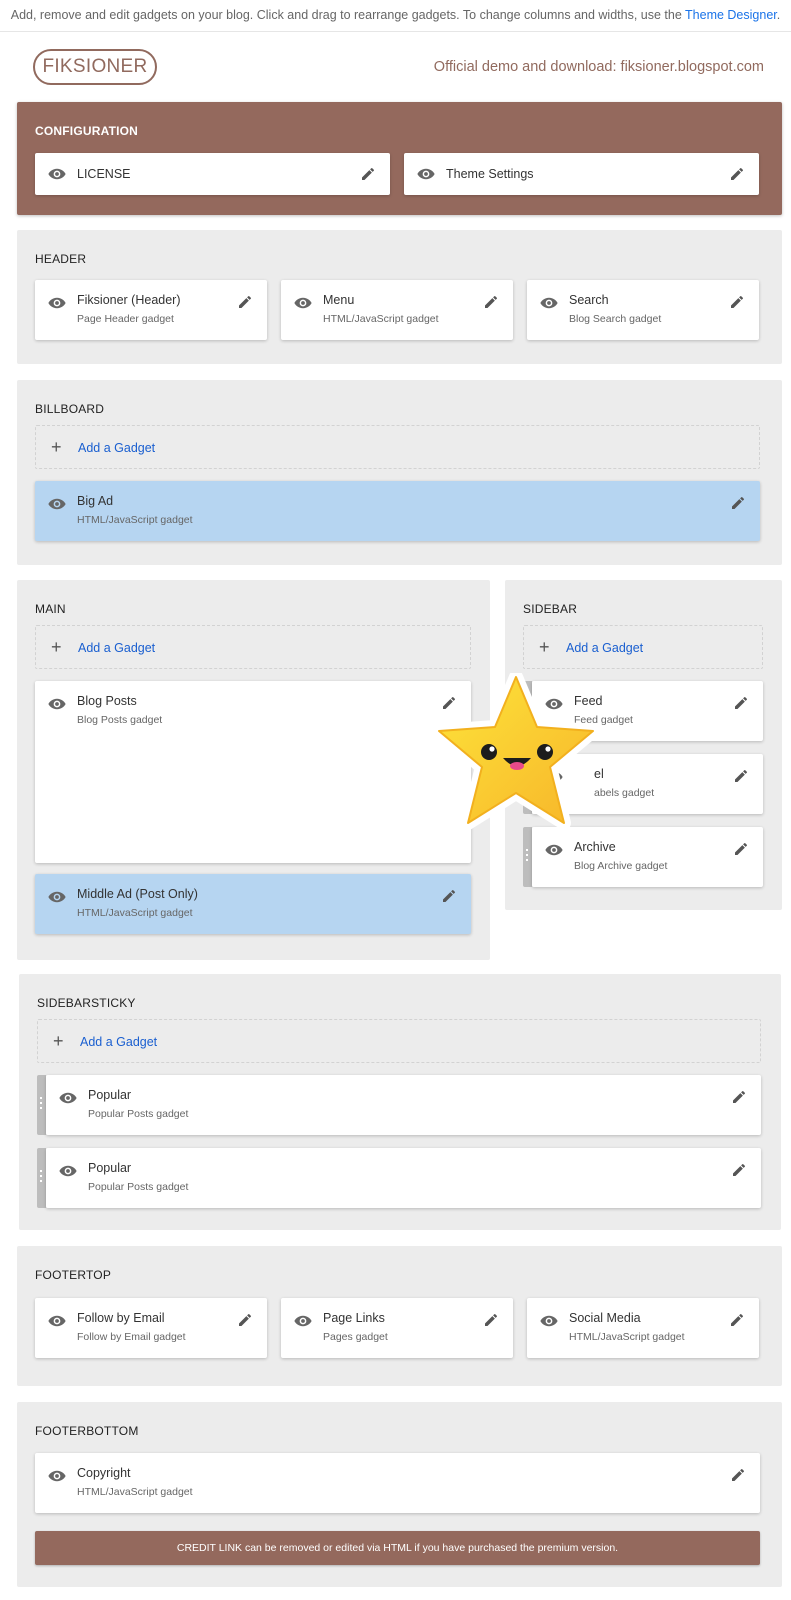 The height and width of the screenshot is (1600, 791). What do you see at coordinates (516, 751) in the screenshot?
I see `star-mascot` at bounding box center [516, 751].